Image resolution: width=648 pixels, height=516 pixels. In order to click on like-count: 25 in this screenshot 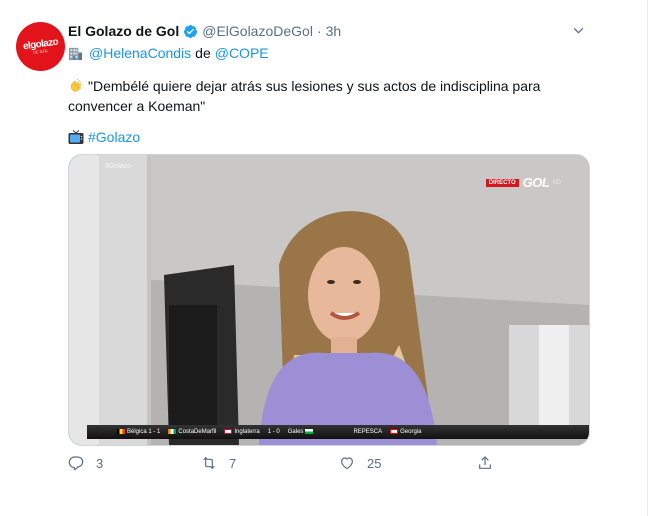, I will do `click(374, 463)`.